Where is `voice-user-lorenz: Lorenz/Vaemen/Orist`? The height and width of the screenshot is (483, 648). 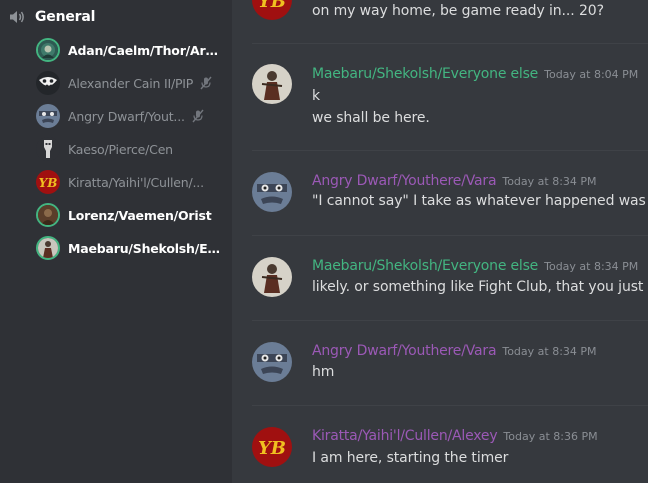
voice-user-lorenz: Lorenz/Vaemen/Orist is located at coordinates (131, 215).